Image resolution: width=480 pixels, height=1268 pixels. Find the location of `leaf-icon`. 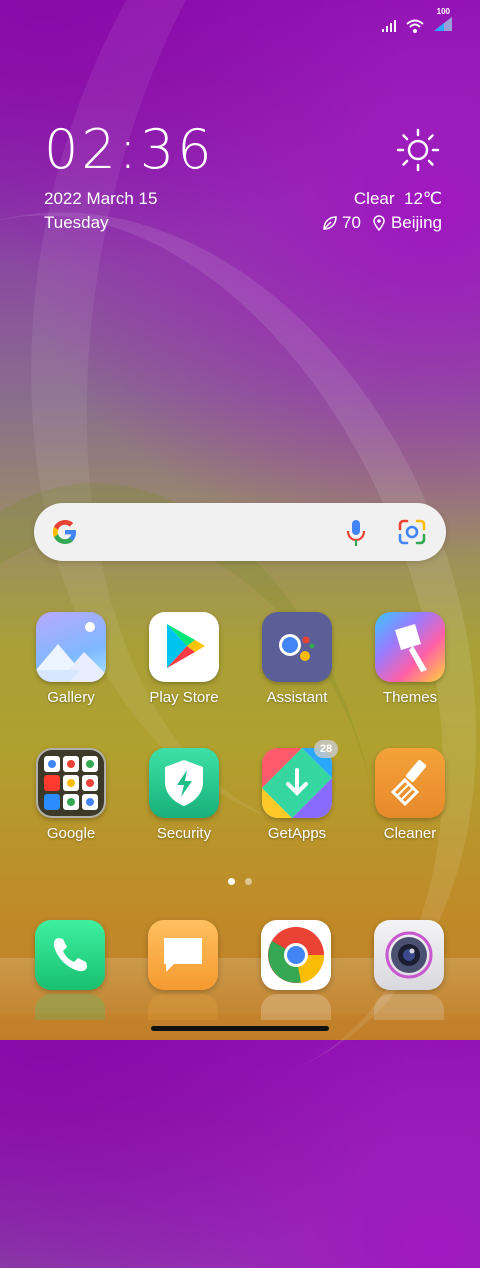

leaf-icon is located at coordinates (330, 223).